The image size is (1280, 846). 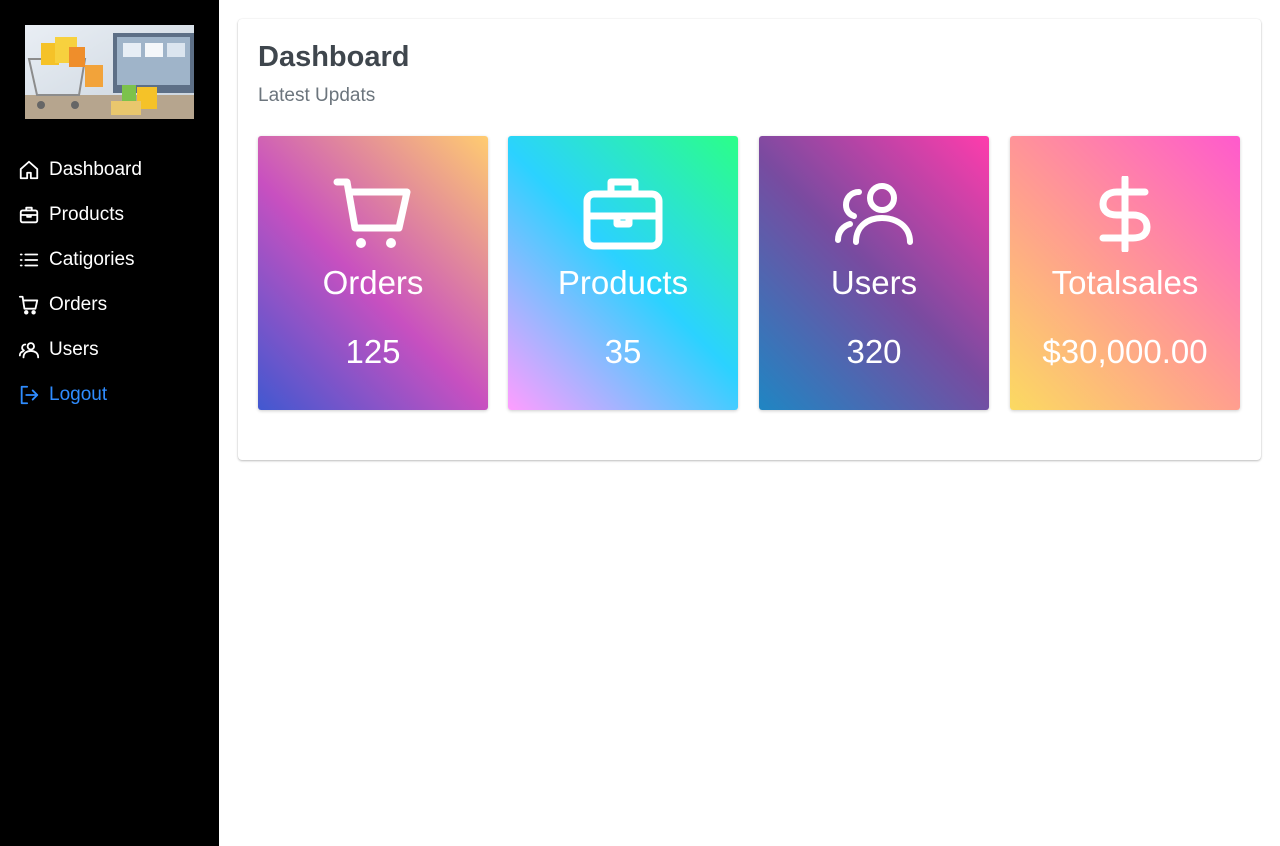 I want to click on stat-value: $30,000.00, so click(x=1125, y=351).